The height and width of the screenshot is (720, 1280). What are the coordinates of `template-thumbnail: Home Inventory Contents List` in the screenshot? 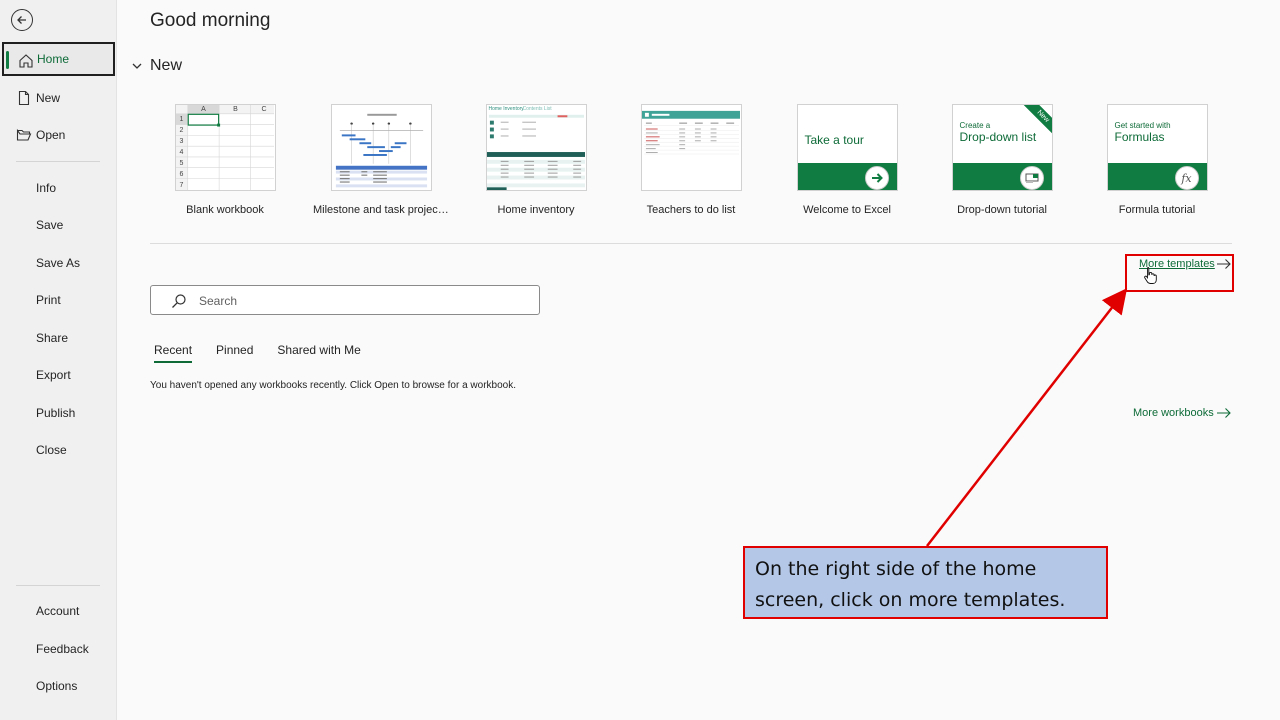 It's located at (536, 147).